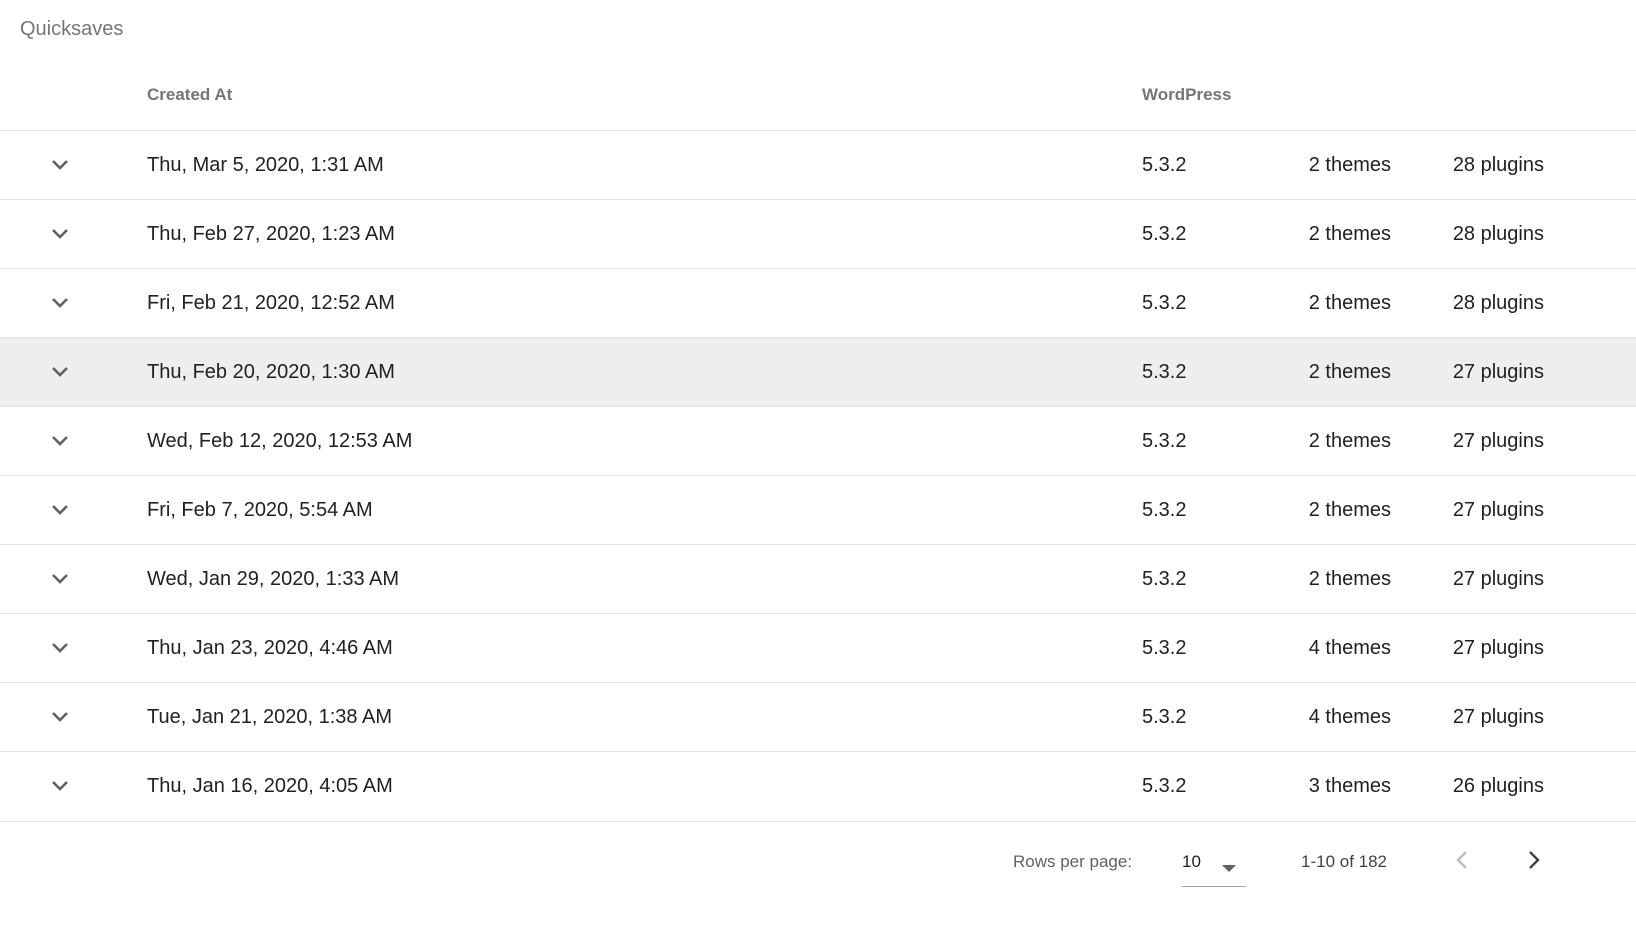  I want to click on arrow-drop-down-icon, so click(1229, 869).